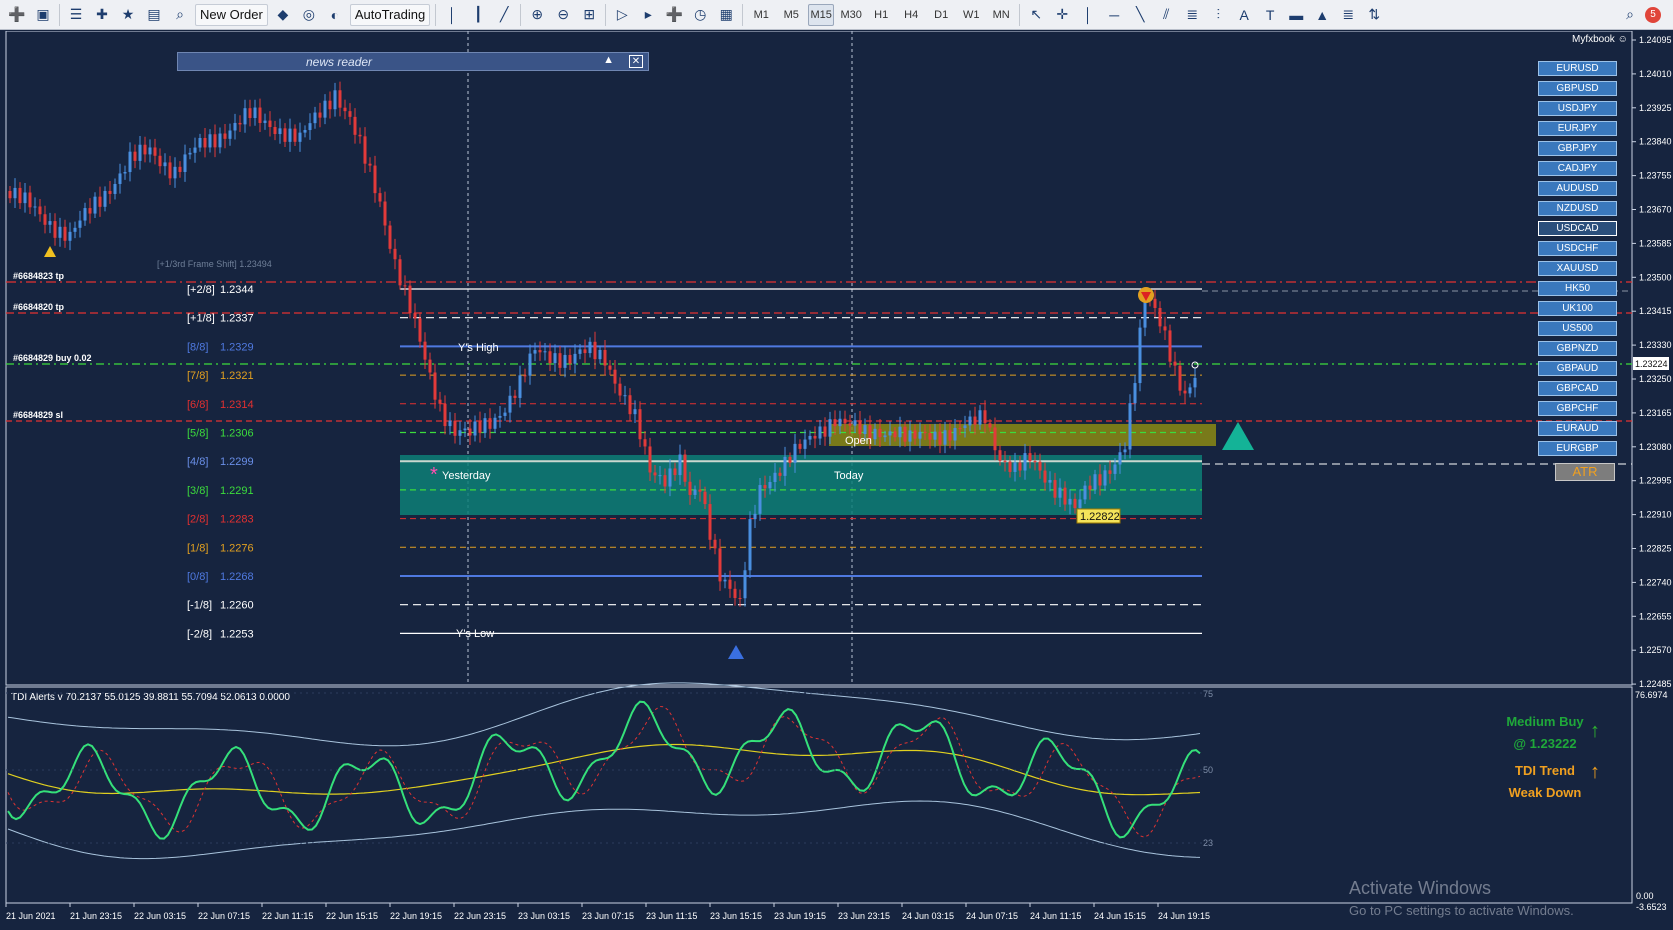 Image resolution: width=1673 pixels, height=930 pixels. What do you see at coordinates (1577, 288) in the screenshot?
I see `symbol-button-hk50: HK50` at bounding box center [1577, 288].